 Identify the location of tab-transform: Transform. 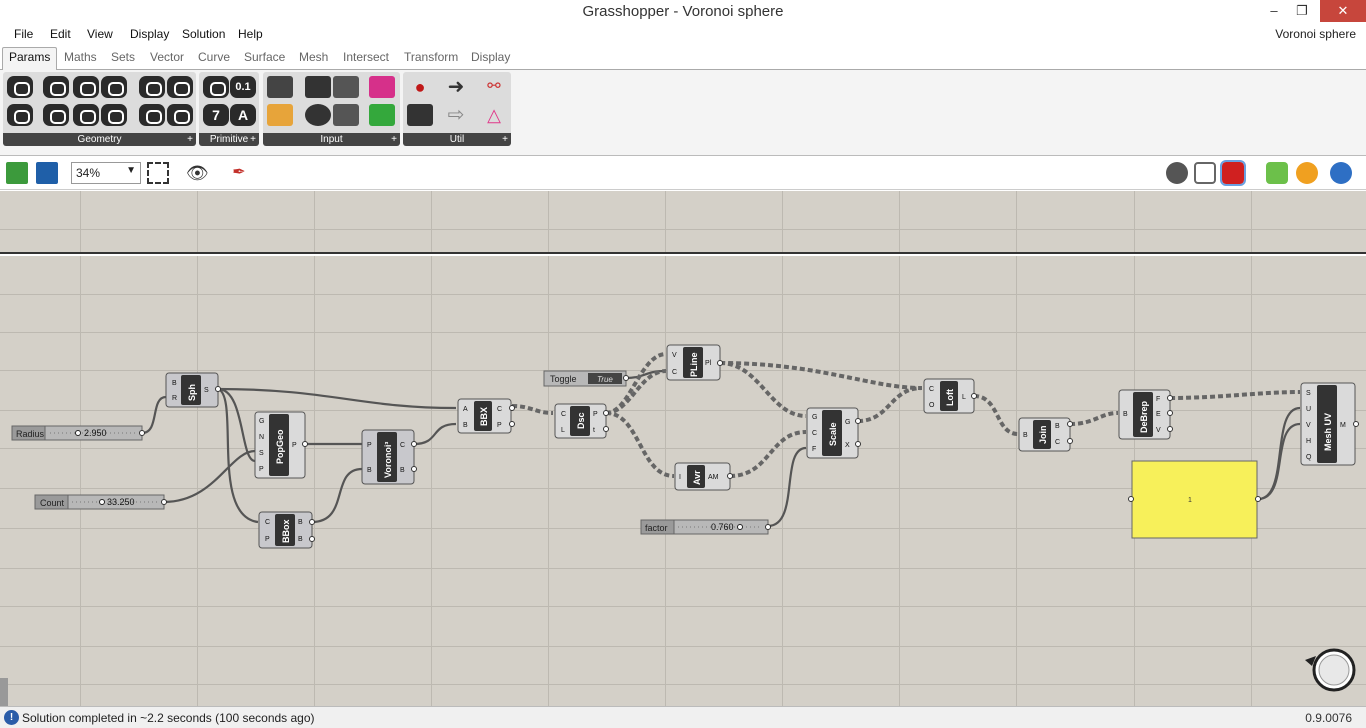
(431, 57).